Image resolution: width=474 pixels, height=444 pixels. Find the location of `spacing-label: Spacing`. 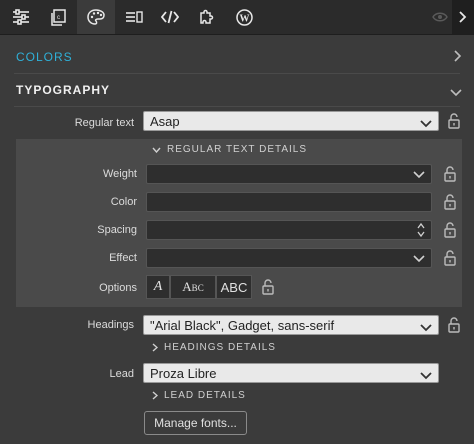

spacing-label: Spacing is located at coordinates (117, 230).